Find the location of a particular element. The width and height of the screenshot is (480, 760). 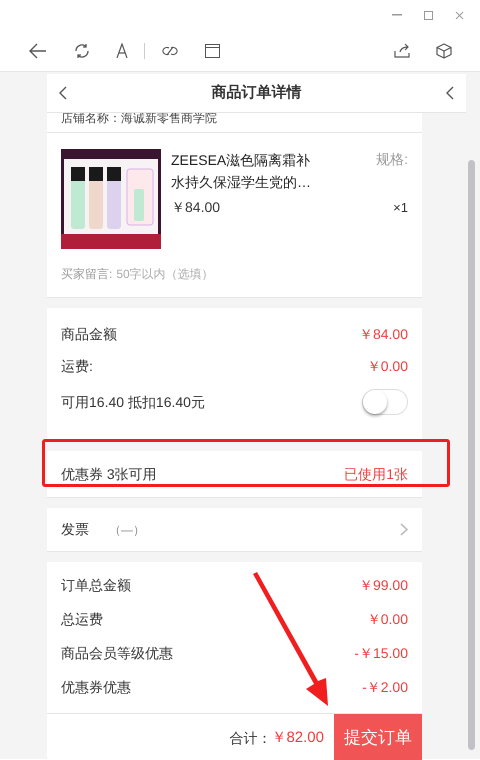

link-icon is located at coordinates (170, 50).